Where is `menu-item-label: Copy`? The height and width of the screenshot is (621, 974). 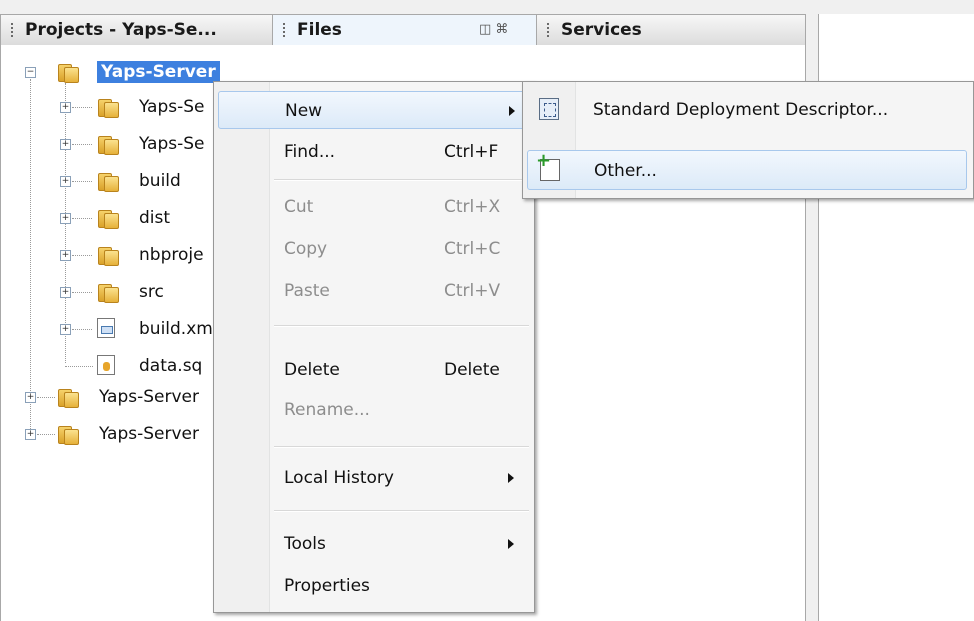 menu-item-label: Copy is located at coordinates (306, 249).